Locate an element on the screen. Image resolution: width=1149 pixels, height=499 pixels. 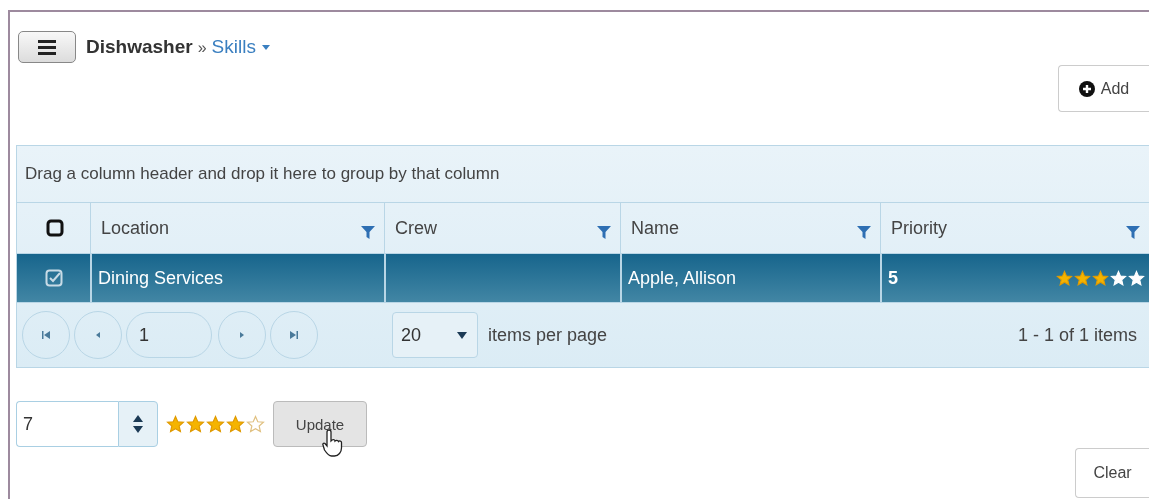
checkbox-icon is located at coordinates (54, 228).